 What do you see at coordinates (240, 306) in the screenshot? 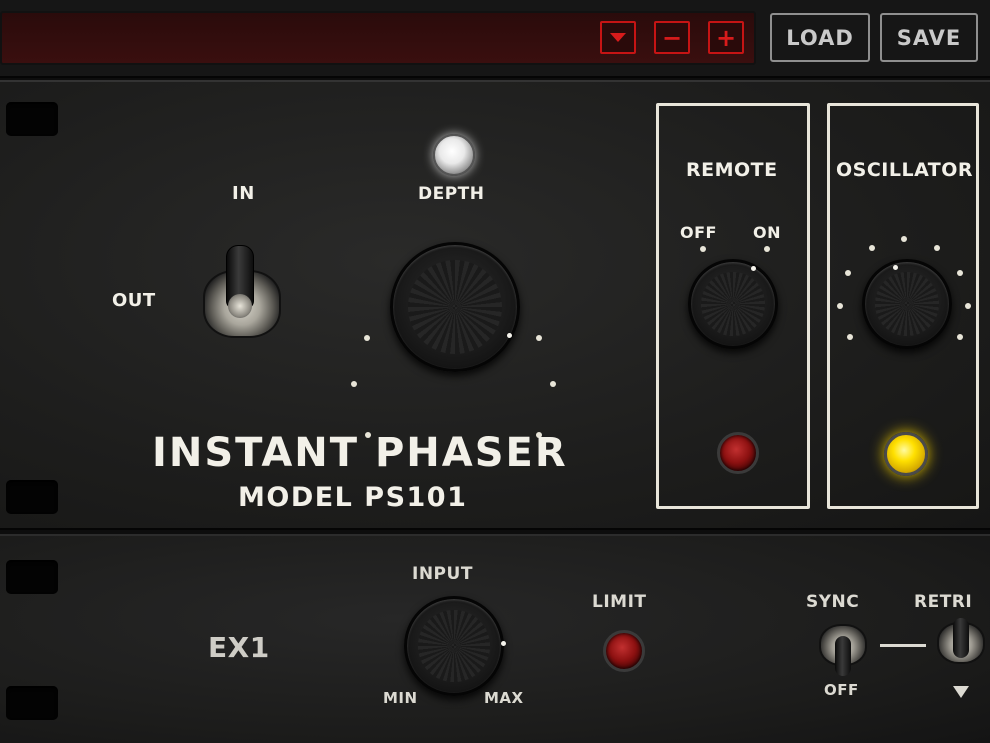
I see `toggle-base` at bounding box center [240, 306].